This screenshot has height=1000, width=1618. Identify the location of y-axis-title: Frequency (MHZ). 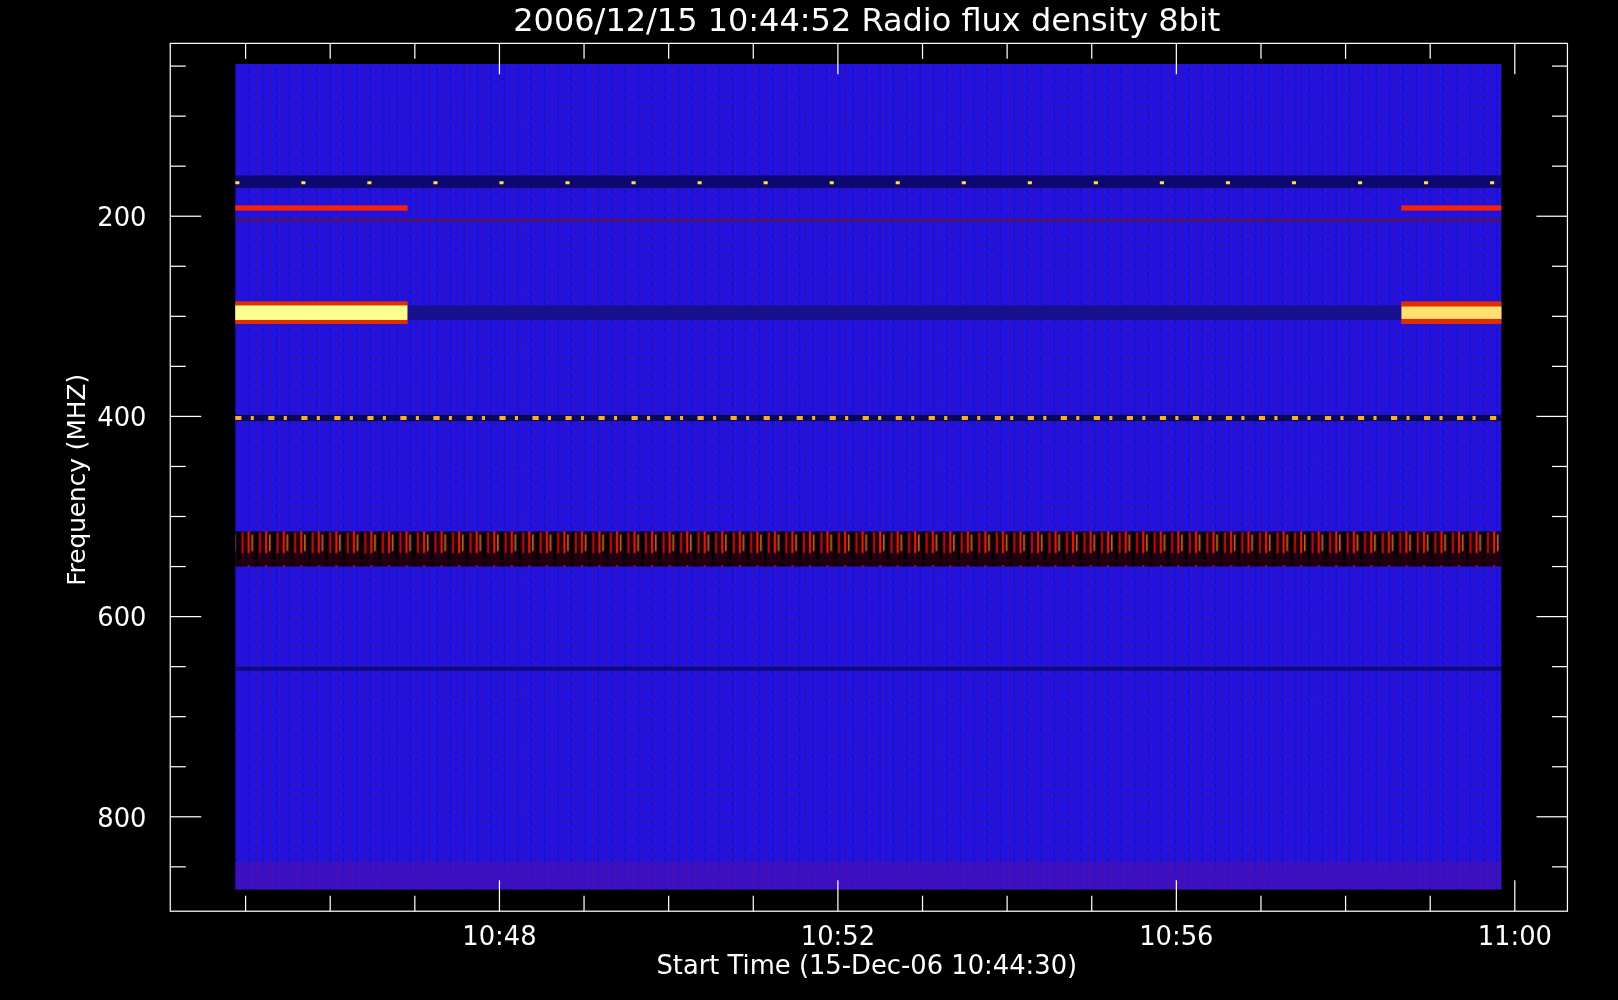
(76, 479).